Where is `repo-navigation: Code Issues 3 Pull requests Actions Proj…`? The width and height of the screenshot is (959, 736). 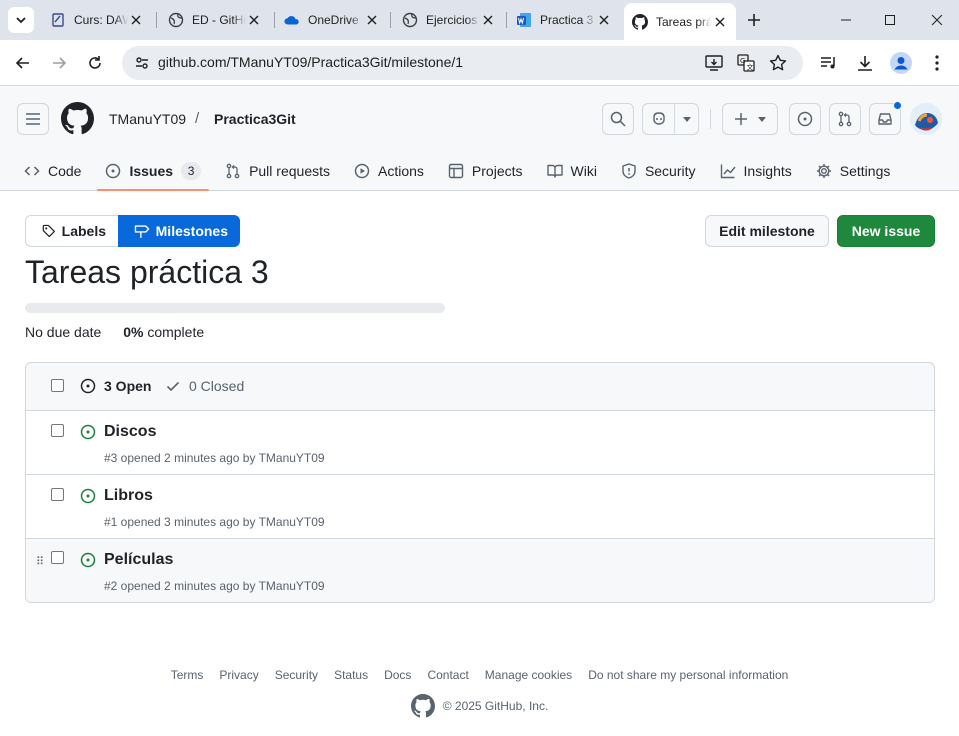
repo-navigation: Code Issues 3 Pull requests Actions Proj… is located at coordinates (461, 171).